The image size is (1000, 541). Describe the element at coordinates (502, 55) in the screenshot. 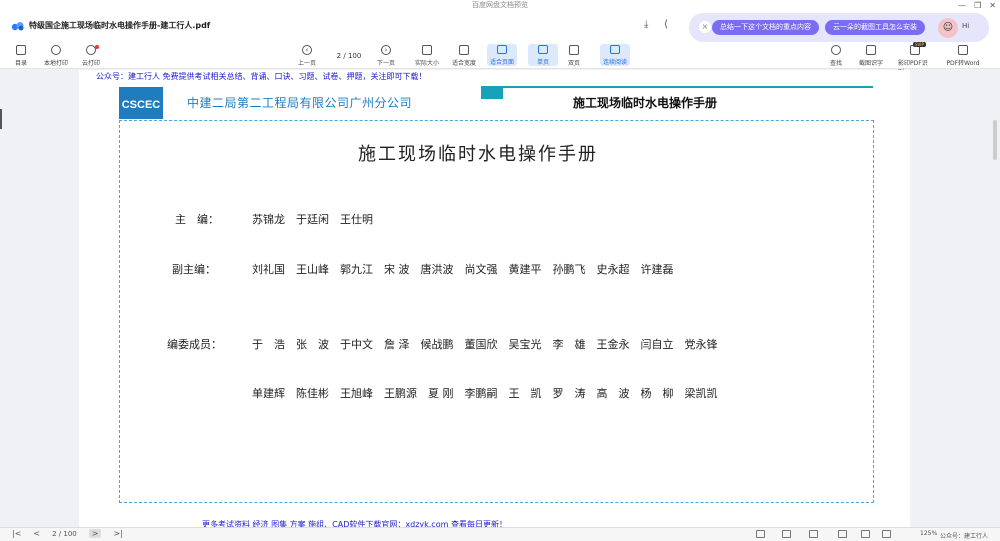

I see `fit-page-button: 适合页面` at that location.